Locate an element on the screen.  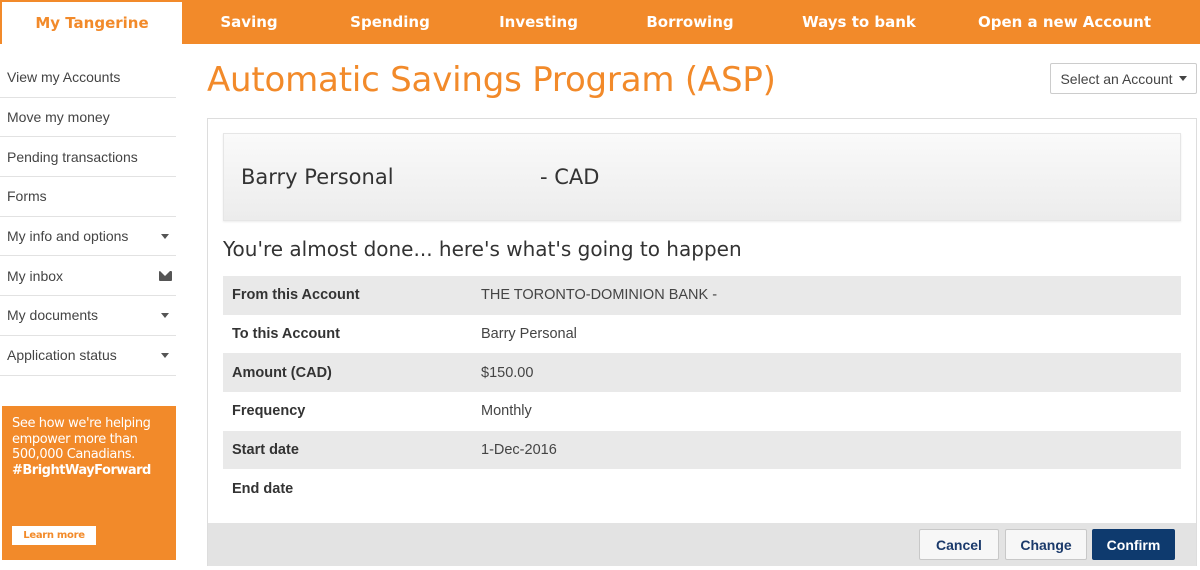
tab-spending: Spending is located at coordinates (390, 22).